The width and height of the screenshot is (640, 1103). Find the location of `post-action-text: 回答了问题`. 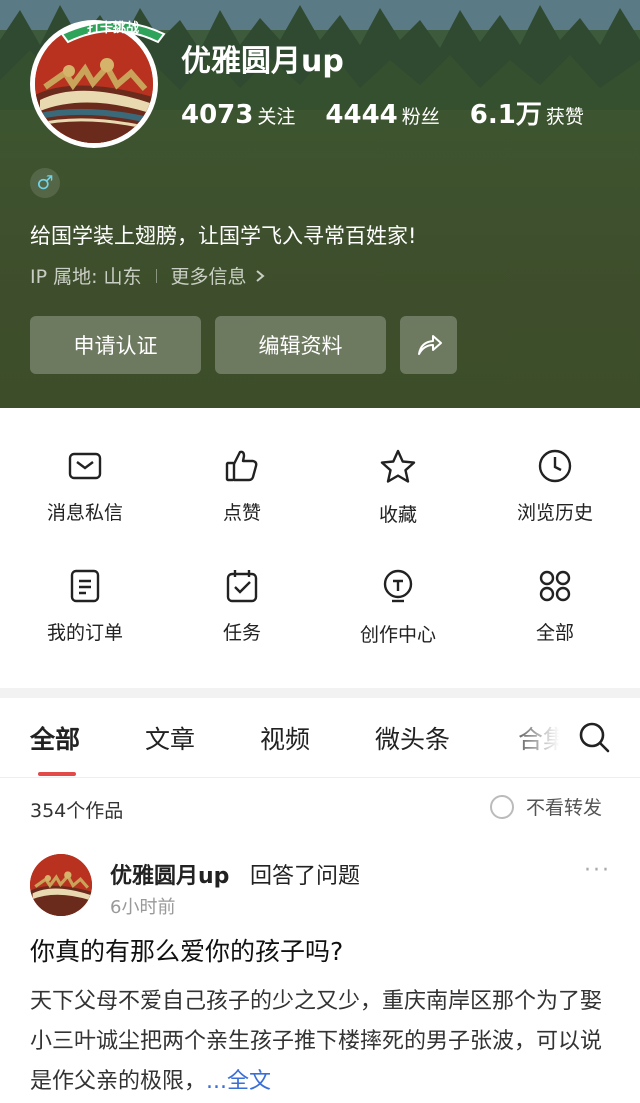

post-action-text: 回答了问题 is located at coordinates (305, 876).